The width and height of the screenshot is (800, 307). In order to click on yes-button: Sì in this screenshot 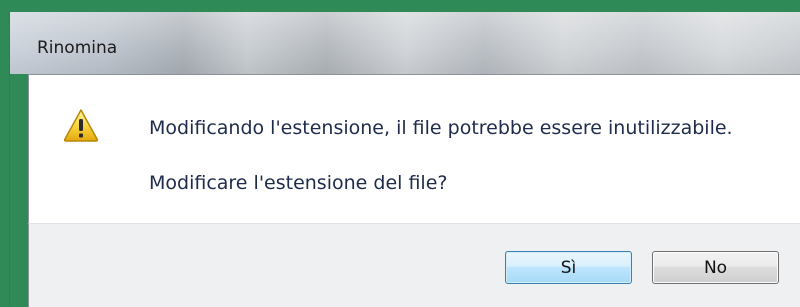, I will do `click(568, 267)`.